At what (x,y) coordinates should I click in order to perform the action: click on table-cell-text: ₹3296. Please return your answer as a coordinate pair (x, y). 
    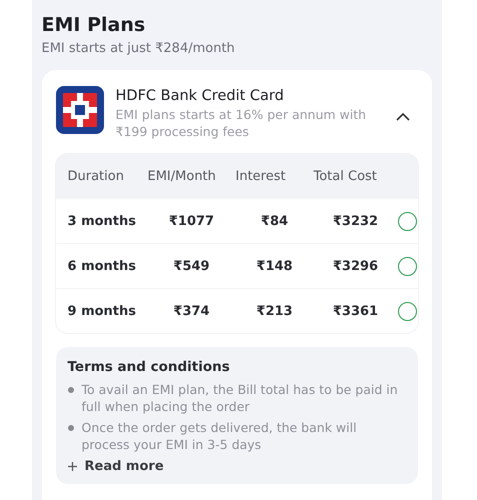
    Looking at the image, I should click on (356, 266).